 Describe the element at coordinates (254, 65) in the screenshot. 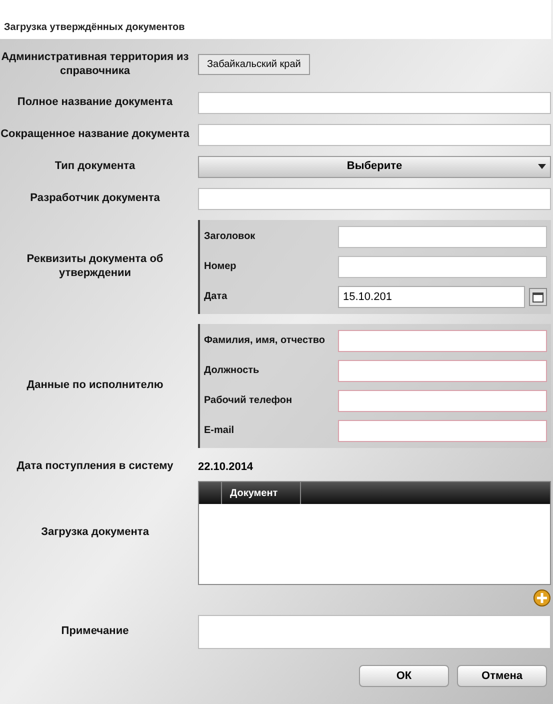

I see `territory-value: Забайкальский край` at that location.